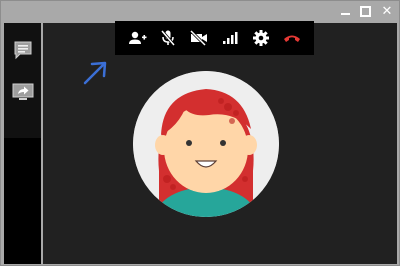 This screenshot has width=400, height=266. I want to click on mic-off-icon, so click(167, 38).